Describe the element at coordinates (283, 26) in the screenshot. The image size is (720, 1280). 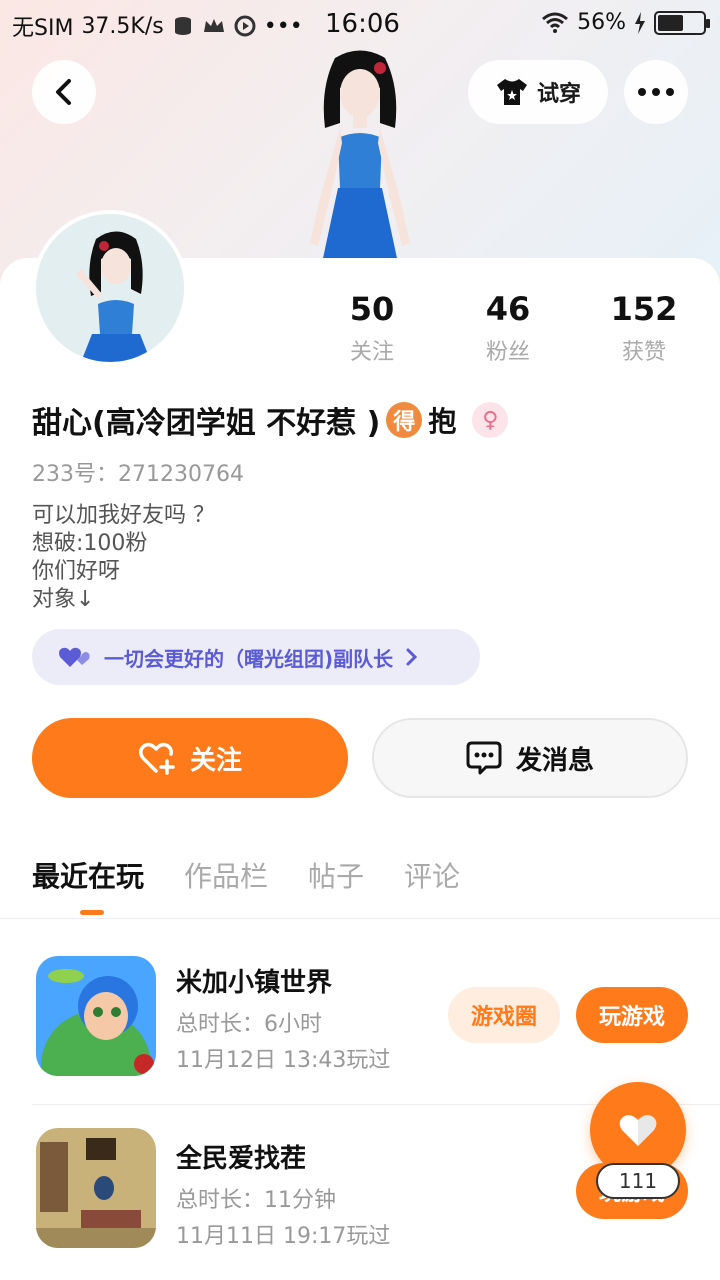
I see `more-dots-icon: •••` at that location.